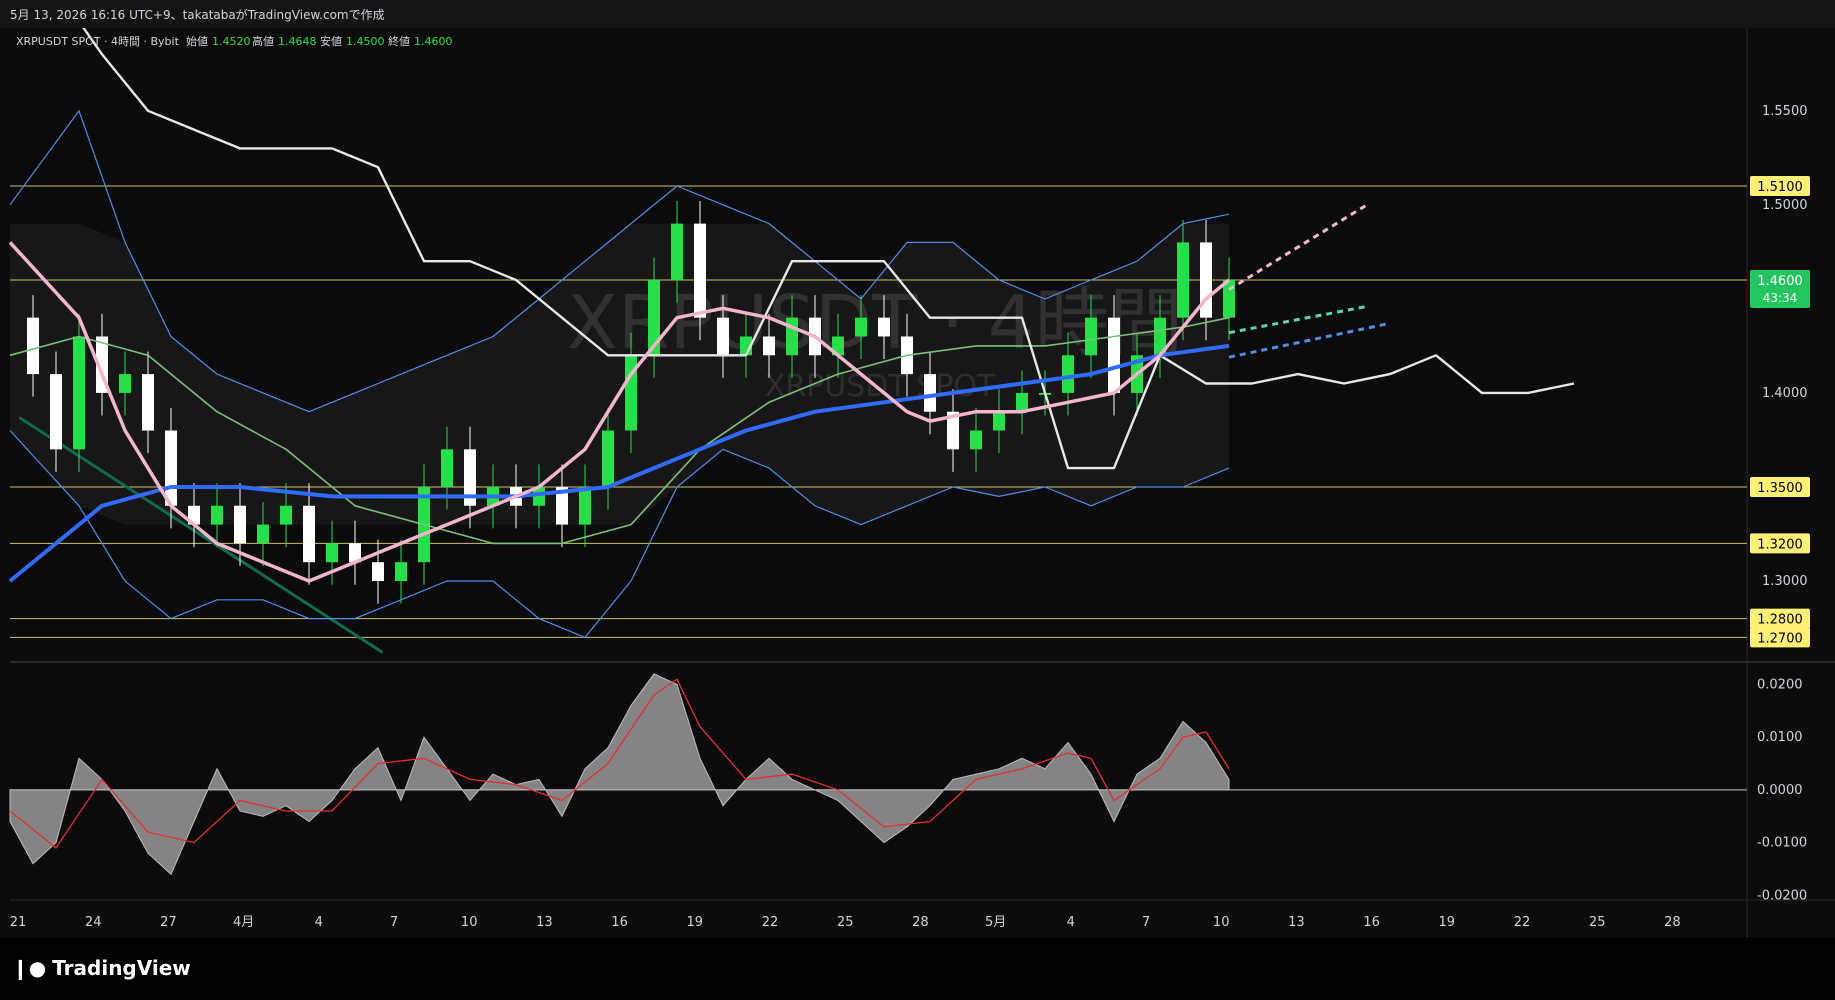 Image resolution: width=1835 pixels, height=1000 pixels. I want to click on oscillator-axis-tick: -0.0100, so click(1782, 843).